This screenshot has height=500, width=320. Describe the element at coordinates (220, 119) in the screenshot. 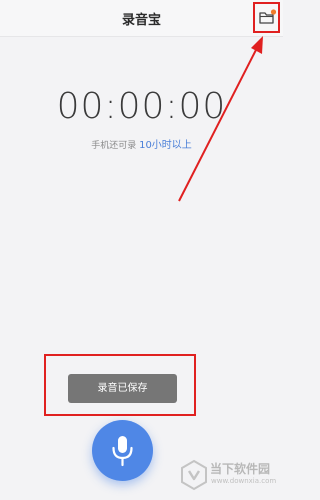

I see `annotation-arrow` at that location.